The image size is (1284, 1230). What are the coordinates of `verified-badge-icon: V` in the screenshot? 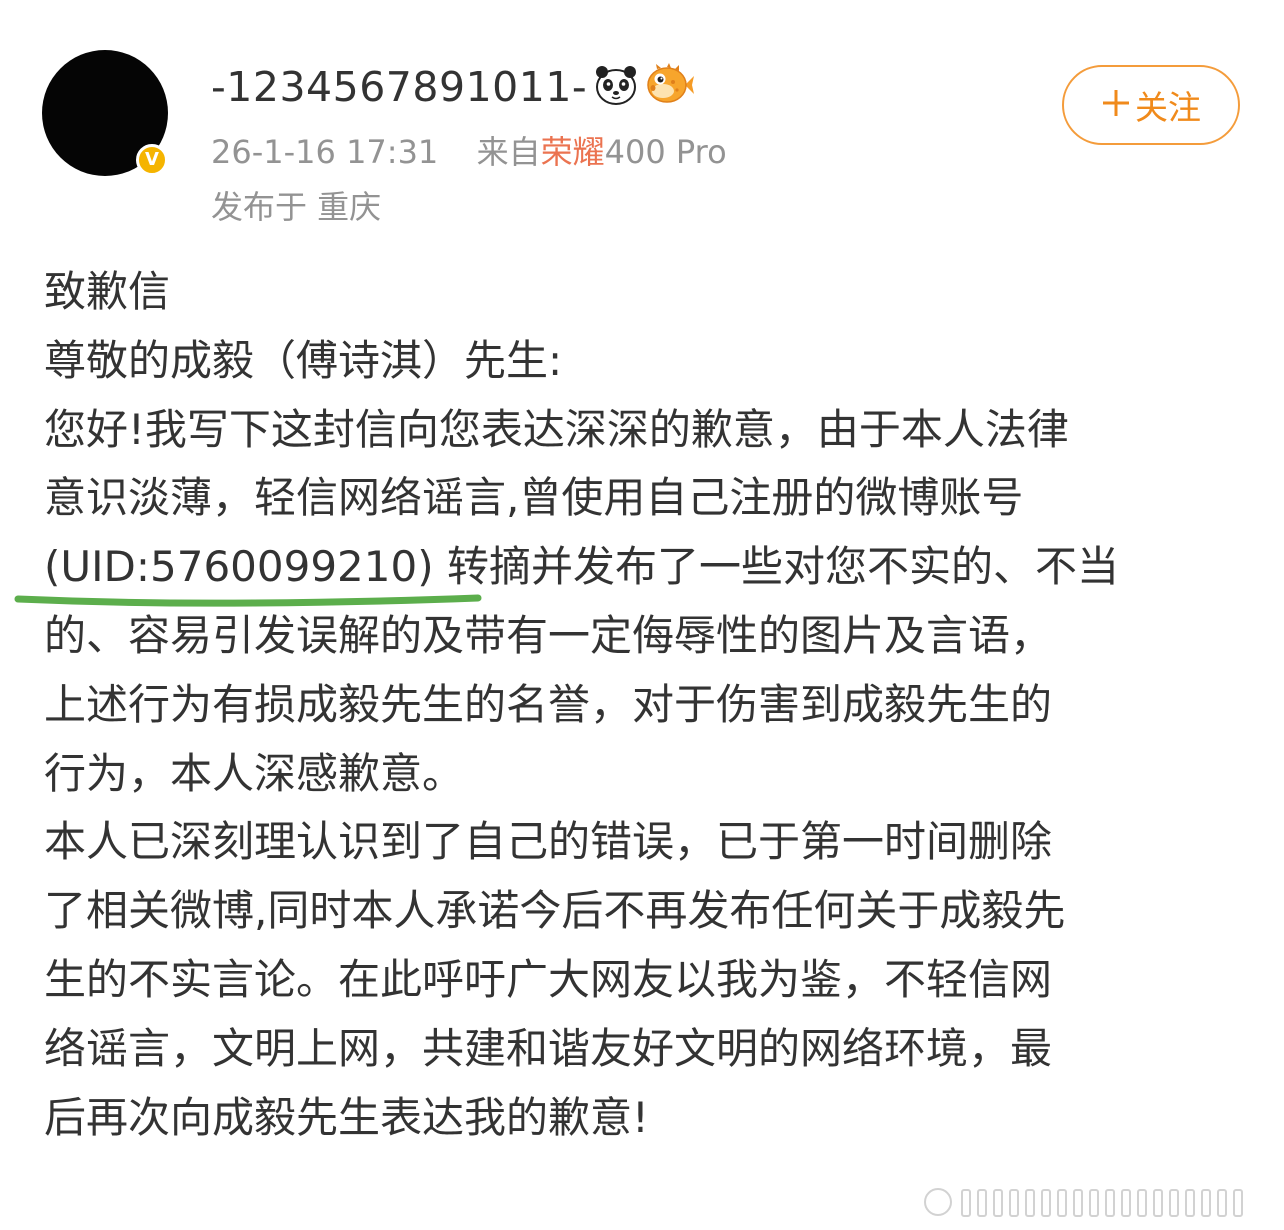 It's located at (152, 160).